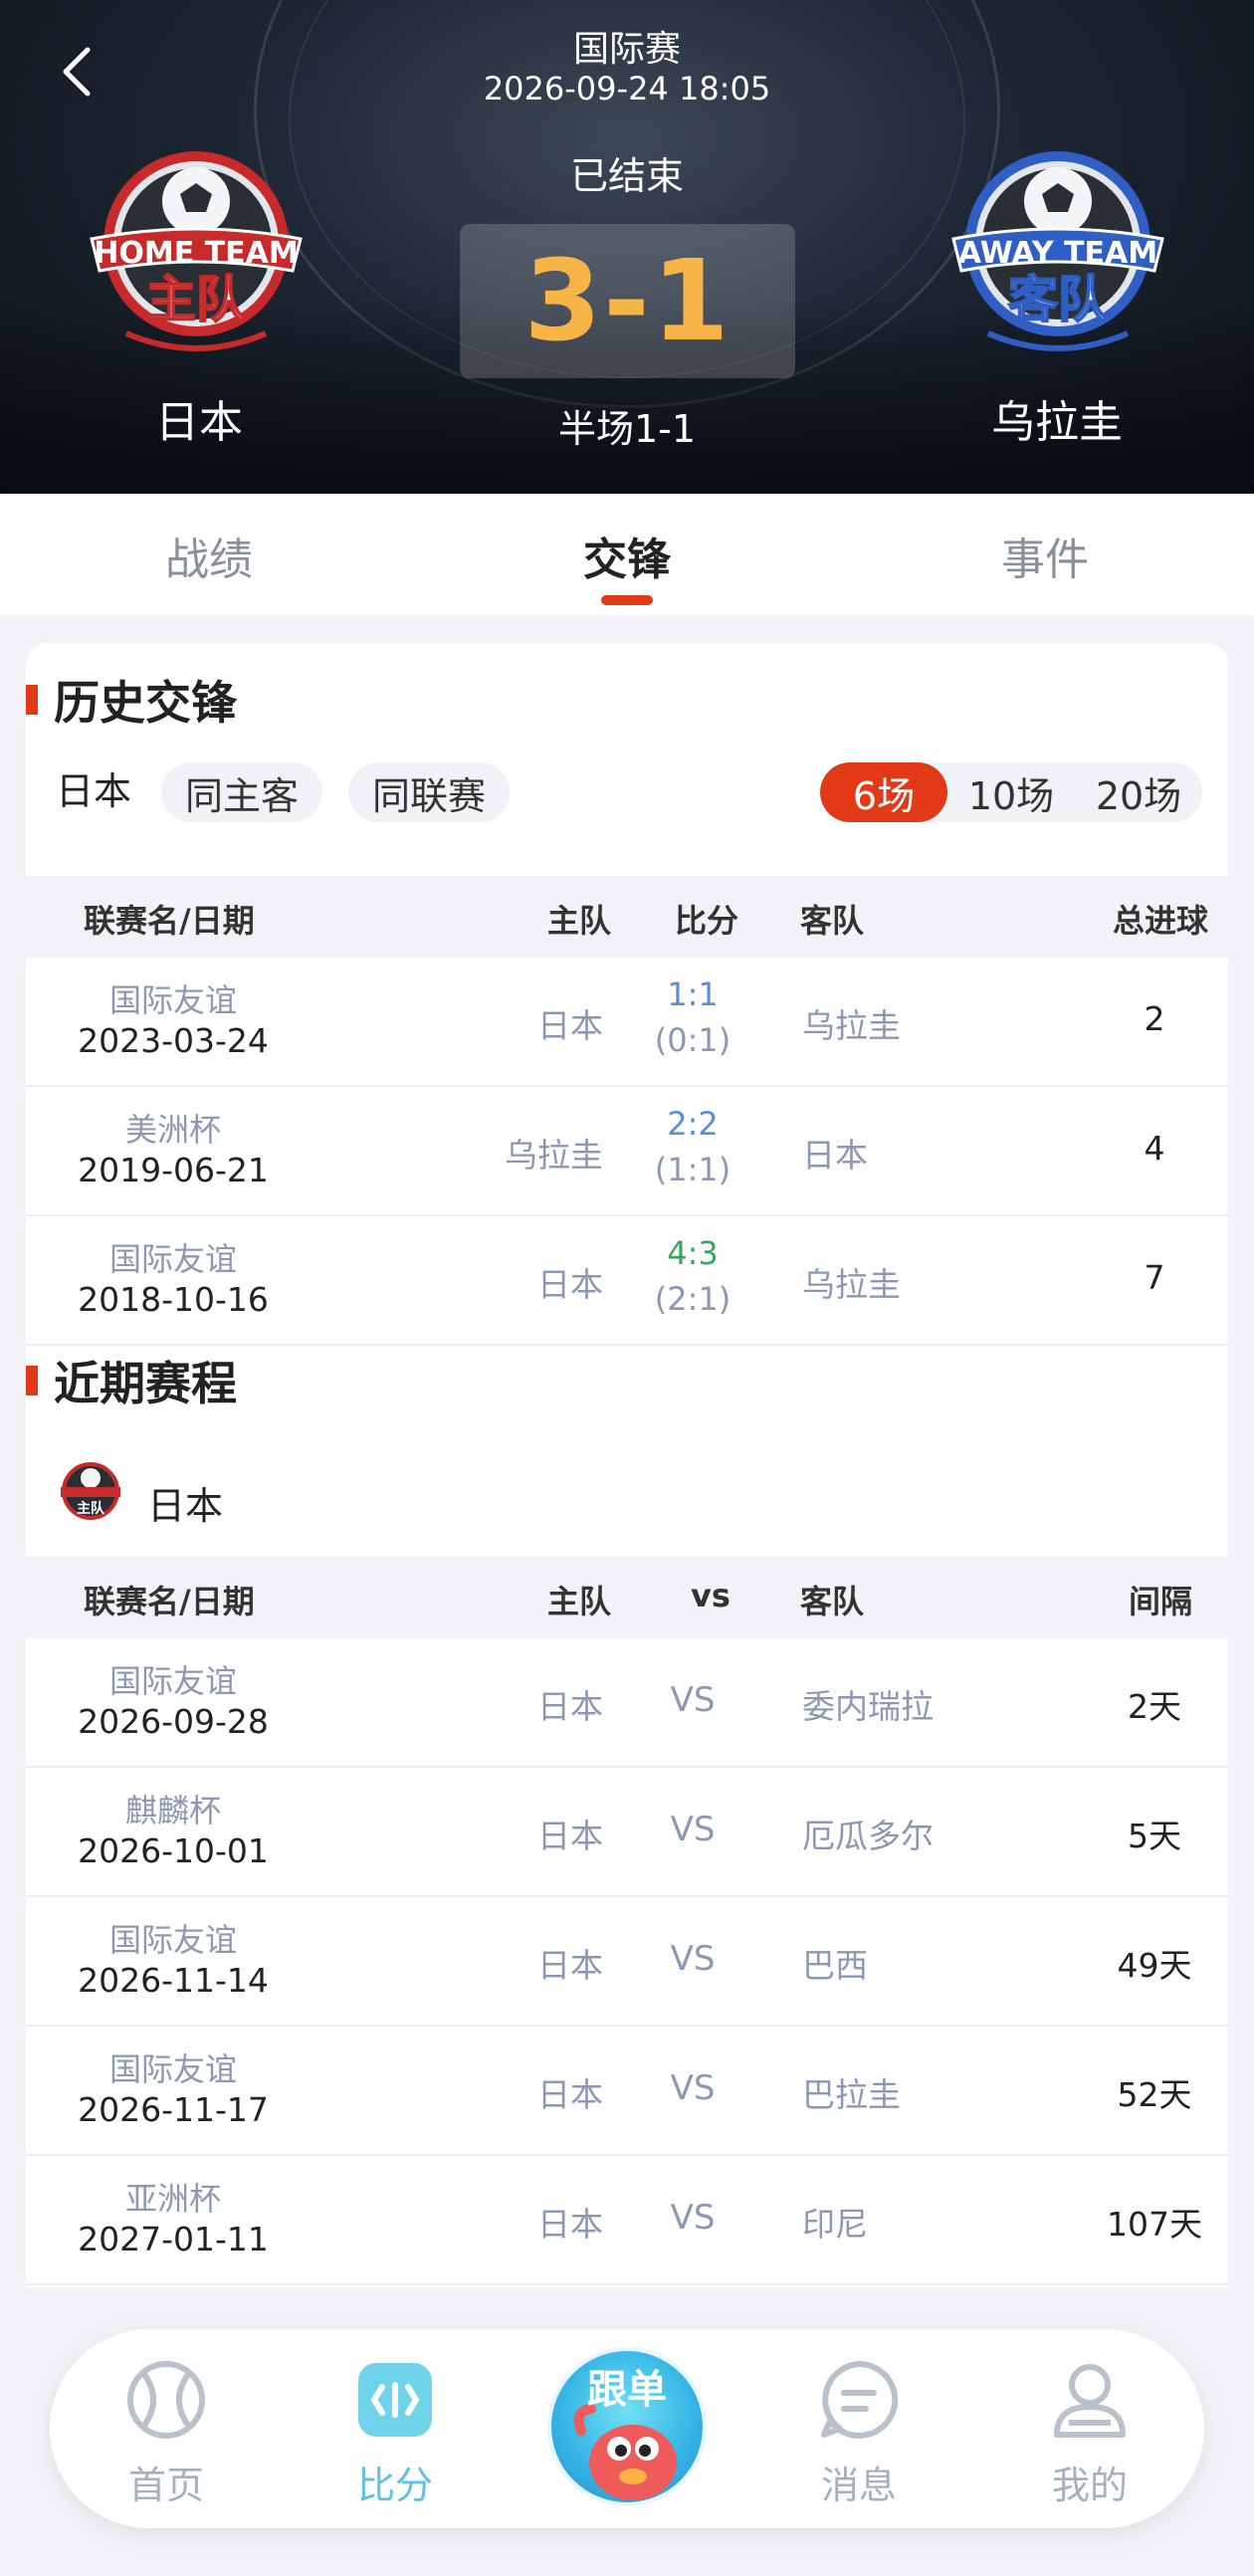  I want to click on fixture-row: 亚洲杯 2027-01-11 日本 VS 印尼 107天, so click(627, 2220).